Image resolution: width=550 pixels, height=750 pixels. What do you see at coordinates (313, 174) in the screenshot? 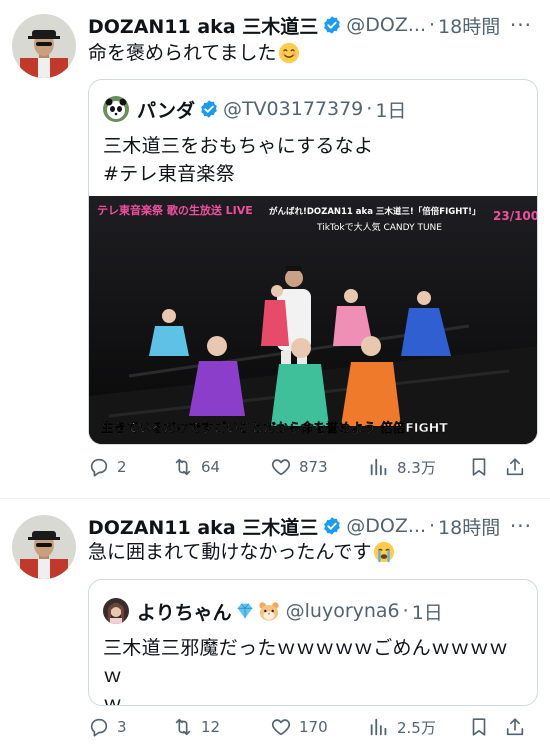
I see `hashtag-link: #テレ東音楽祭` at bounding box center [313, 174].